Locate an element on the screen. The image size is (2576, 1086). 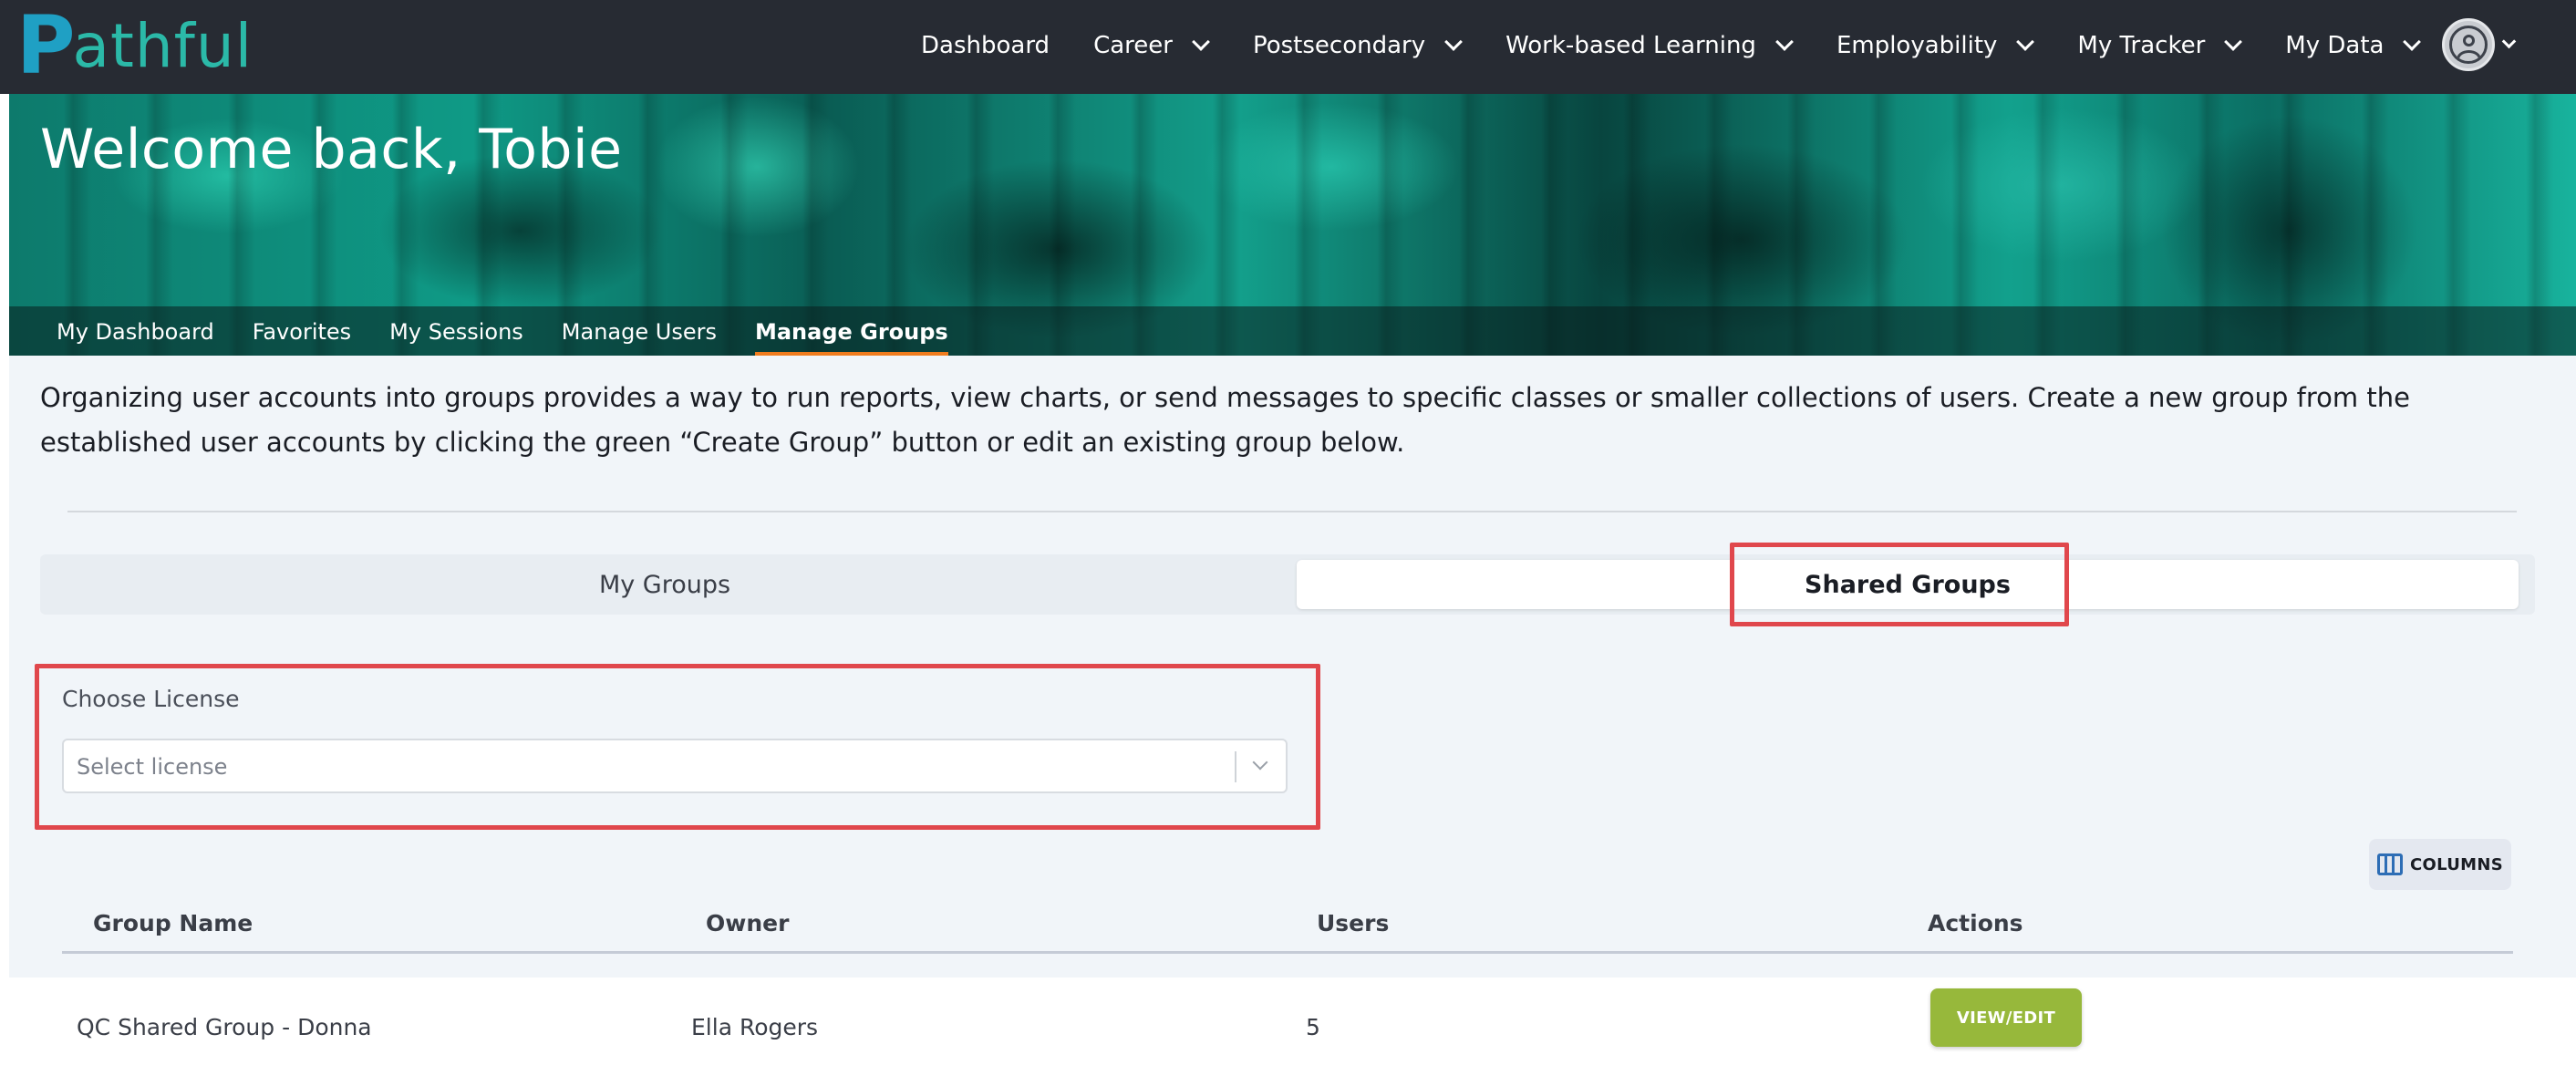
nav-item-employability: Employability is located at coordinates (1935, 45).